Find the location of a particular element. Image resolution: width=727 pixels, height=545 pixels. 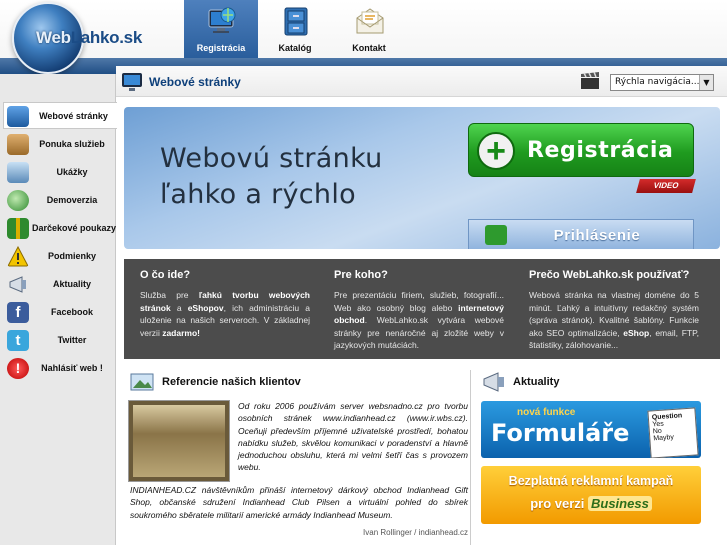

sidebar-item-ukazky: Ukážky is located at coordinates (59, 172).